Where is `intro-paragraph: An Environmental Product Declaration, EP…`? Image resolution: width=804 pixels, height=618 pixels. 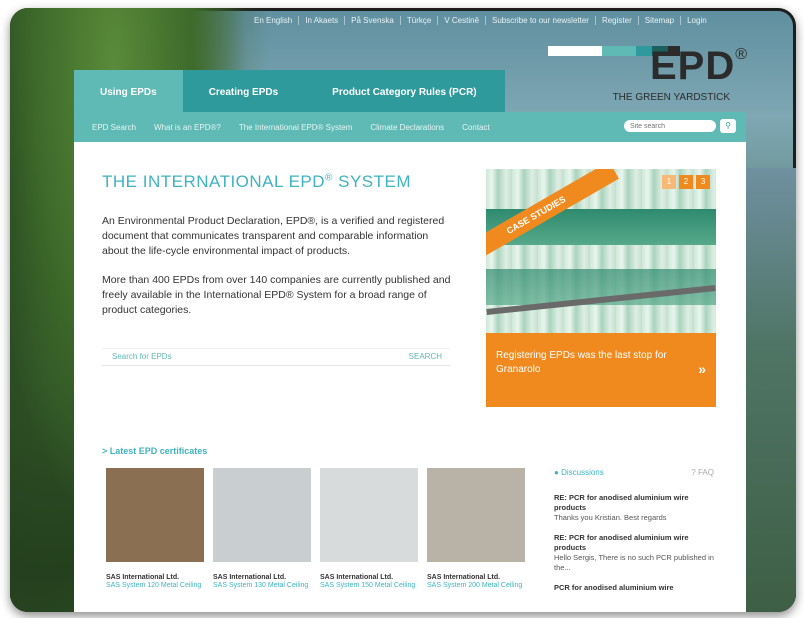 intro-paragraph: An Environmental Product Declaration, EP… is located at coordinates (273, 236).